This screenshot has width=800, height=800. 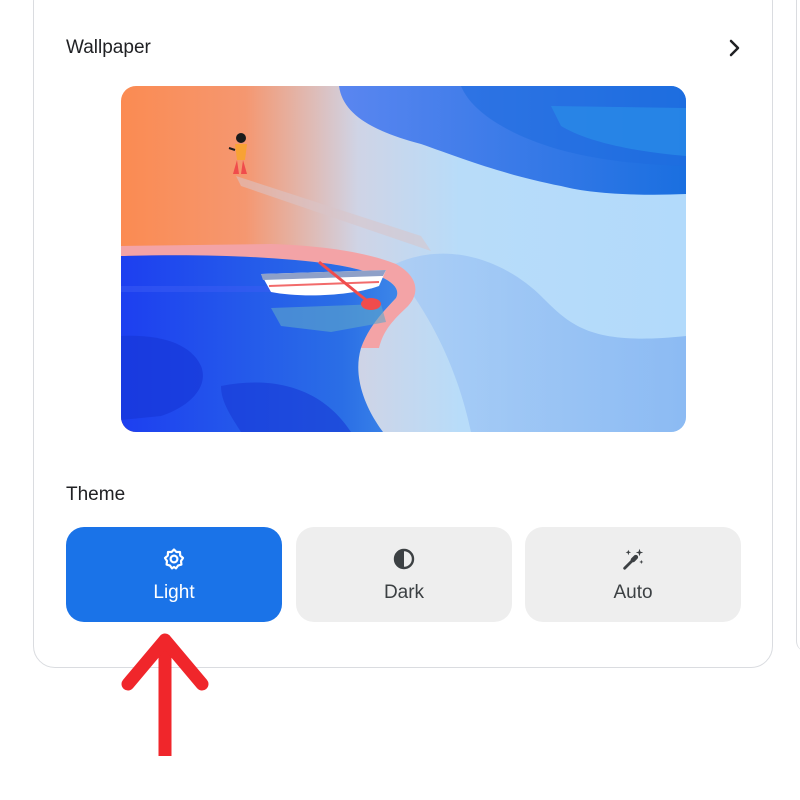 What do you see at coordinates (96, 494) in the screenshot?
I see `theme-title: Theme` at bounding box center [96, 494].